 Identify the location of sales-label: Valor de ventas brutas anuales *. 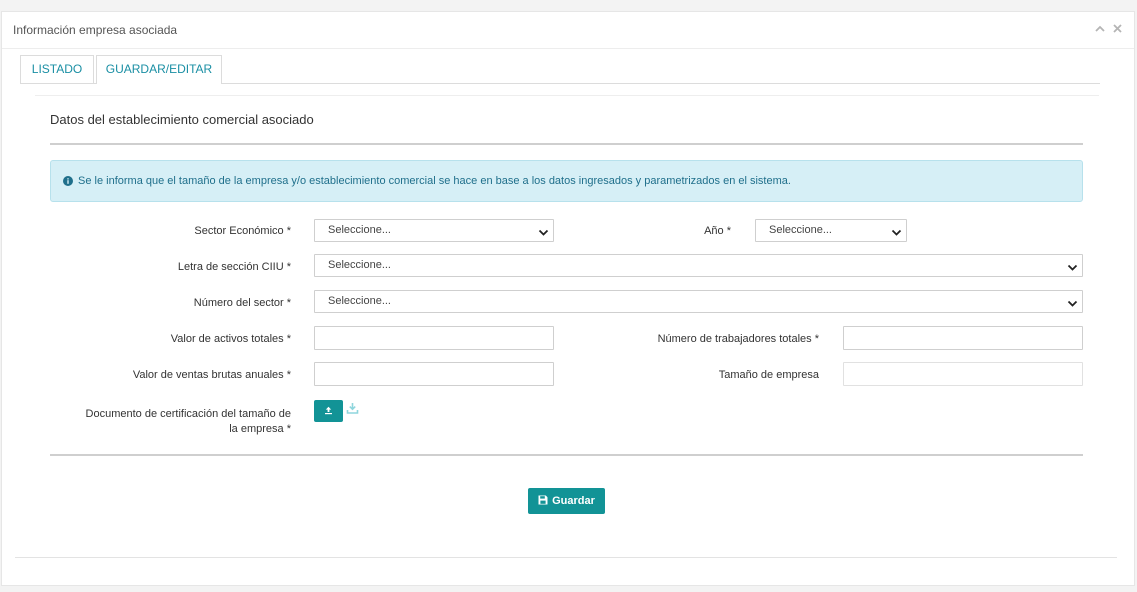
(211, 375).